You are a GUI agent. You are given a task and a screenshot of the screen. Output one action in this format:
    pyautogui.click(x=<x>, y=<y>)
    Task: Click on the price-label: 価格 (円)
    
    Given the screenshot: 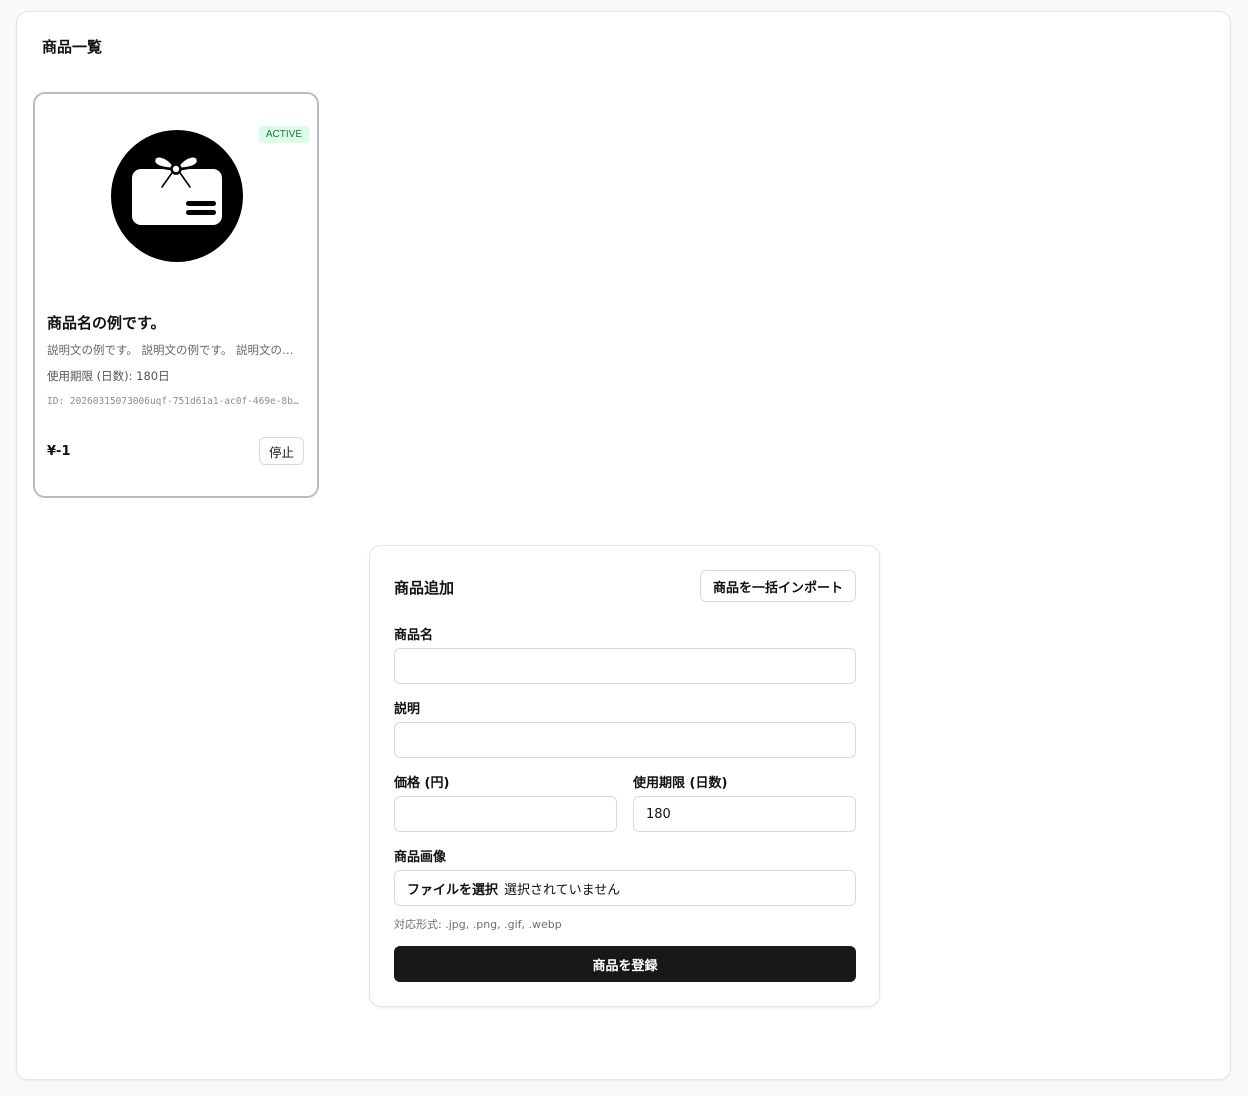 What is the action you would take?
    pyautogui.click(x=422, y=783)
    